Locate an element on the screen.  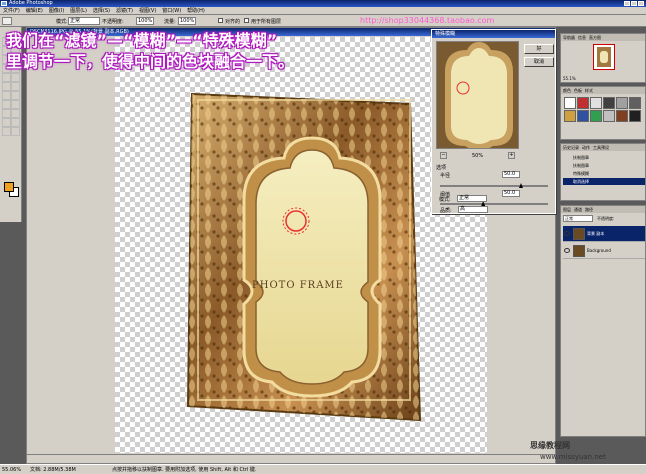
styles-tabs: 颜色 色板 样式 is located at coordinates (603, 90).